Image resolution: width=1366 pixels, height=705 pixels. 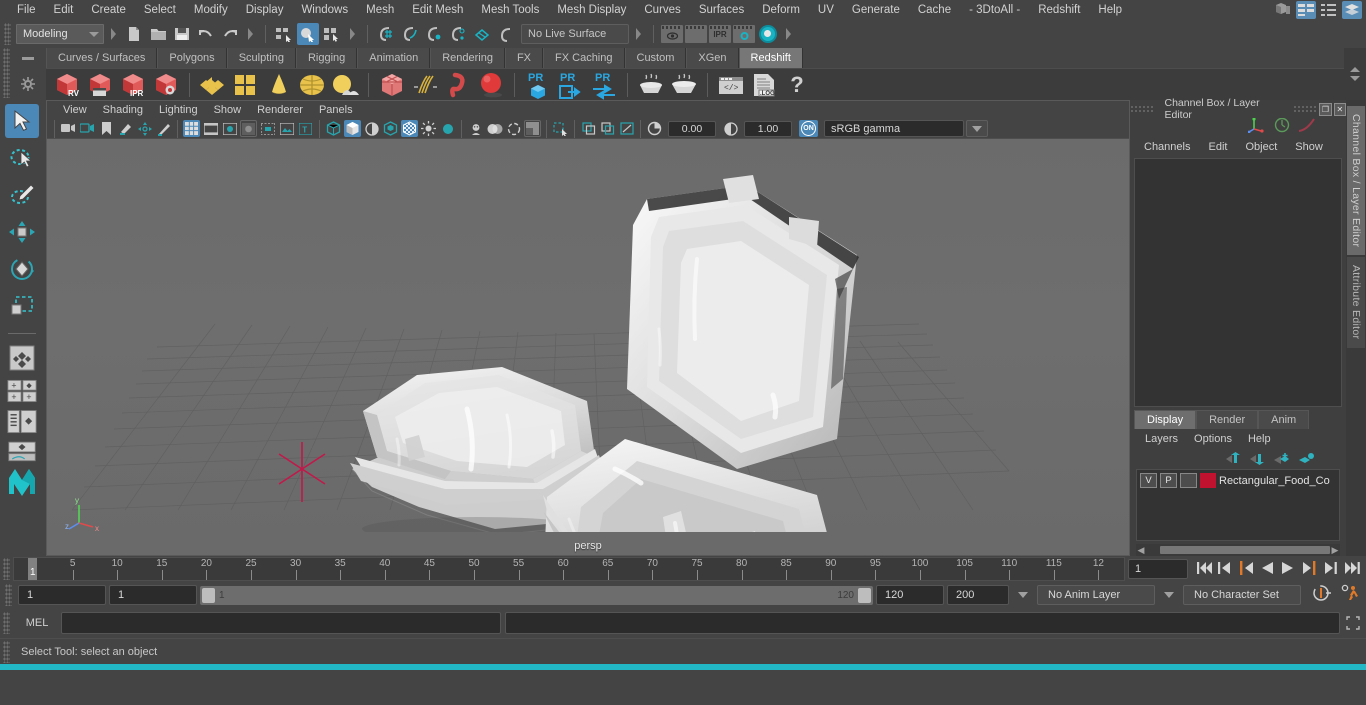 I want to click on xray-joints-icon, so click(x=588, y=128).